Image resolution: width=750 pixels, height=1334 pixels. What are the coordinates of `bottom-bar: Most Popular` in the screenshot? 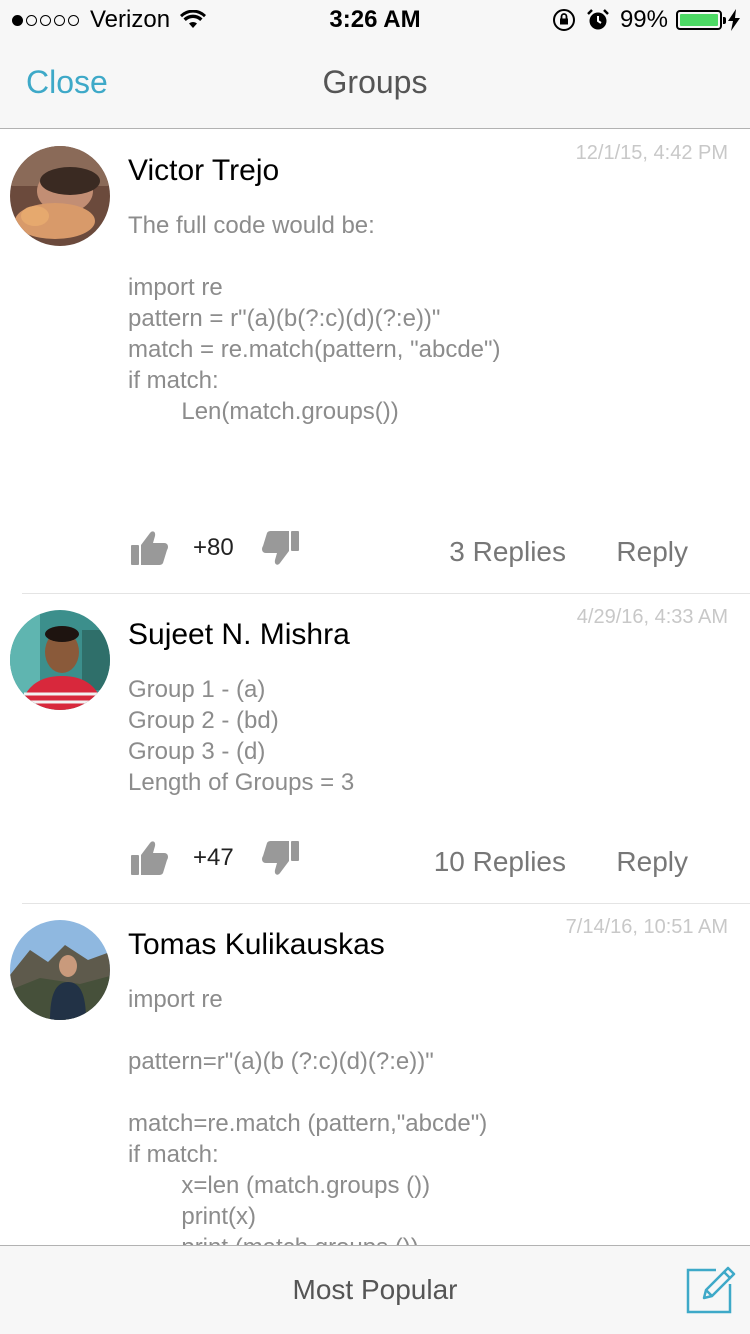 It's located at (375, 1289).